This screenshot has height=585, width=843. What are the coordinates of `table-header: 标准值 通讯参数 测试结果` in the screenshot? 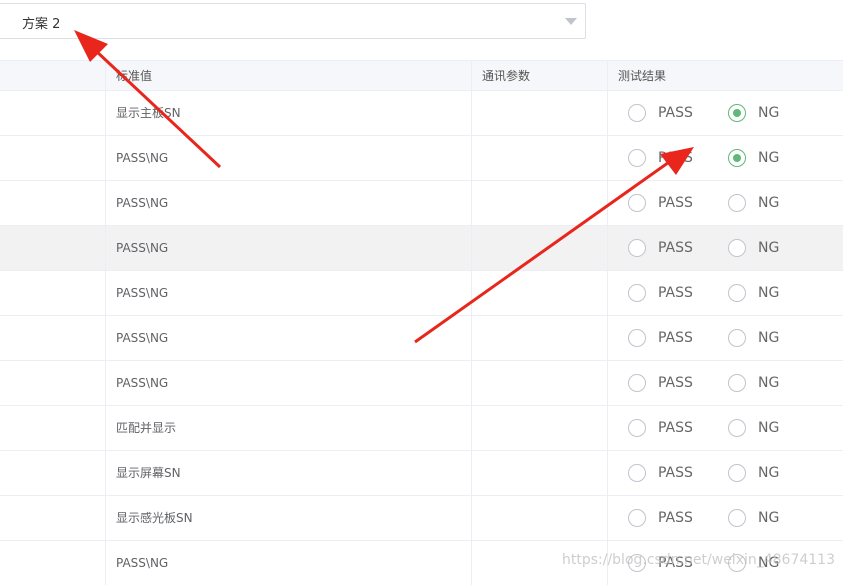 It's located at (421, 75).